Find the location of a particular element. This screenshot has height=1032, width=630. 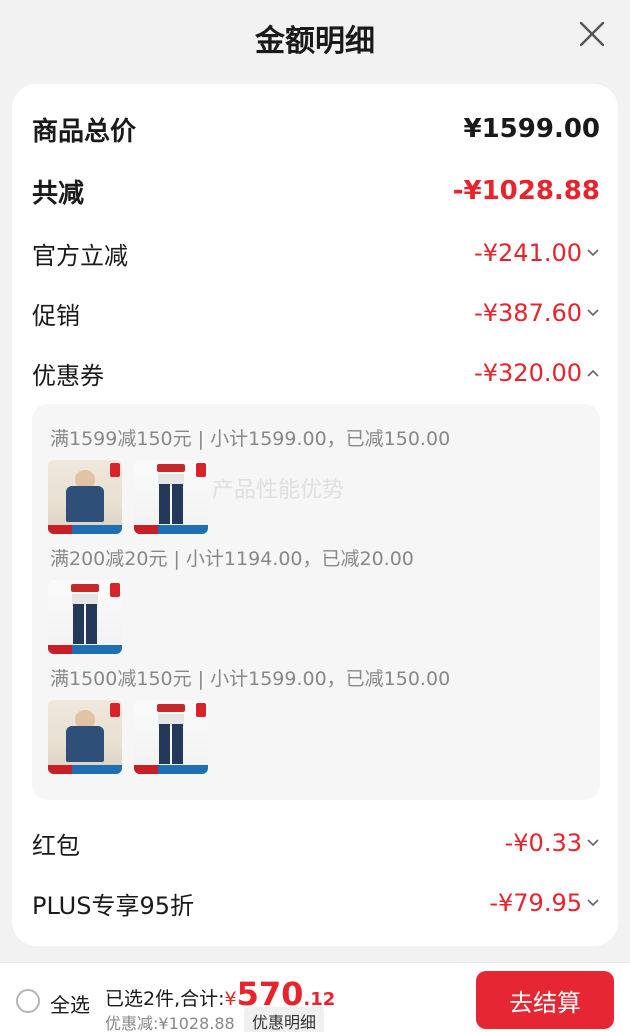

discount-summary: 优惠减:¥1028.88 is located at coordinates (170, 1023).